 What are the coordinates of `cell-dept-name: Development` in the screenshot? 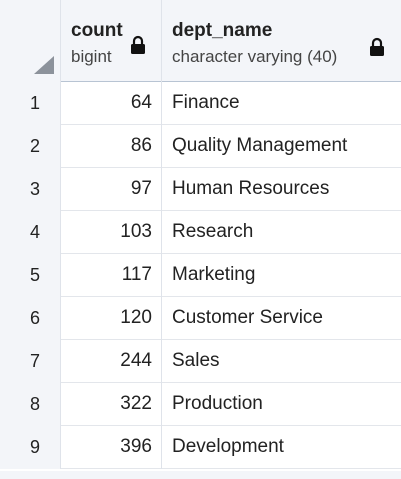 It's located at (281, 447).